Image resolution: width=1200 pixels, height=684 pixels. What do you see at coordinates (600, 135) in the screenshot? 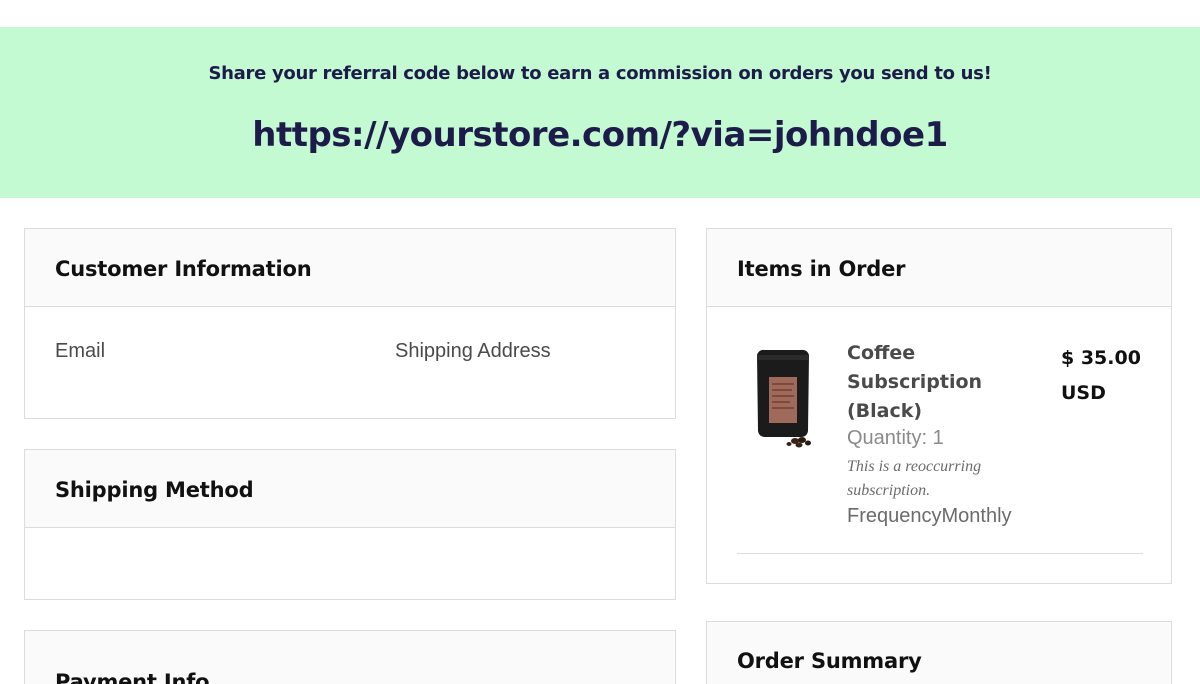
I see `referral-link: https://yourstore.com/?via=johndoe1` at bounding box center [600, 135].